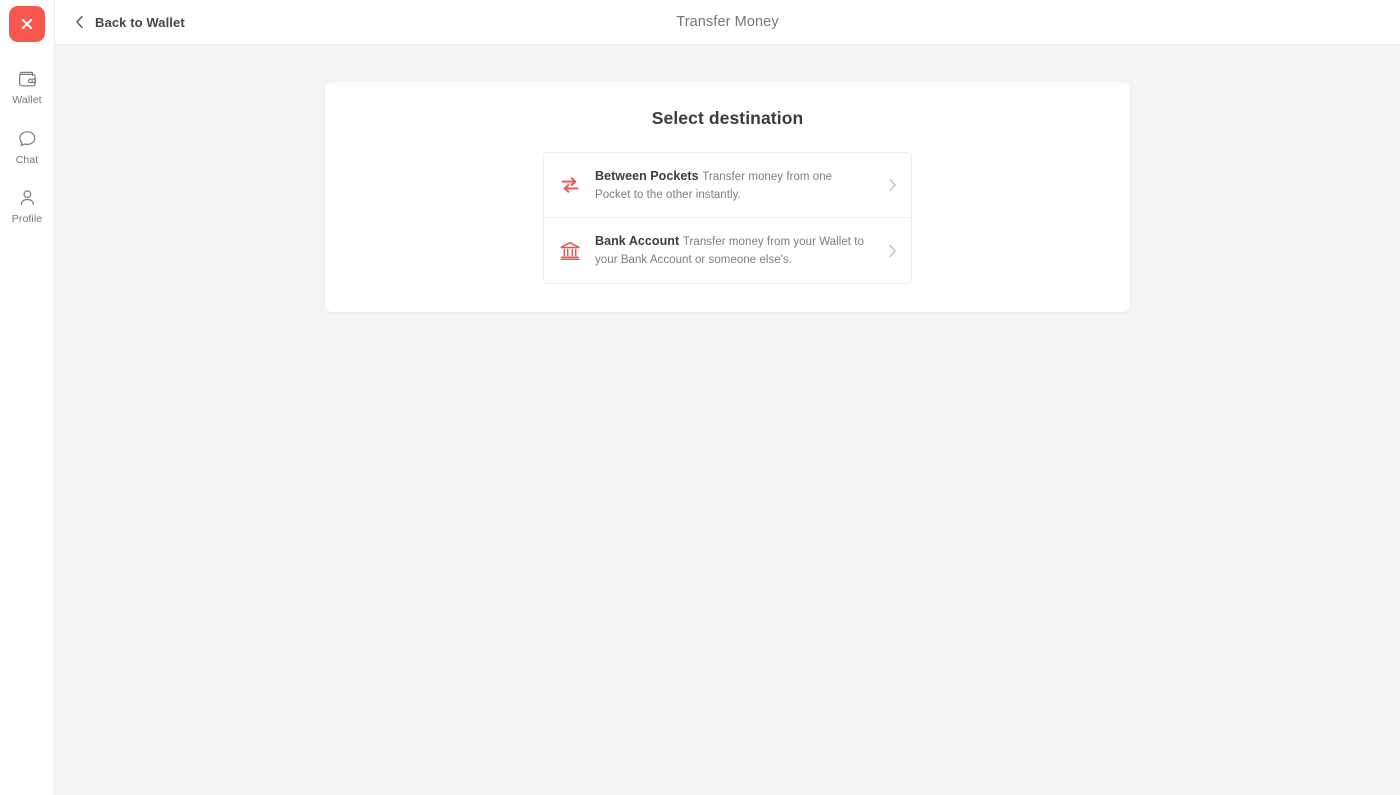 The image size is (1400, 795). What do you see at coordinates (570, 185) in the screenshot?
I see `transfer-arrows-icon` at bounding box center [570, 185].